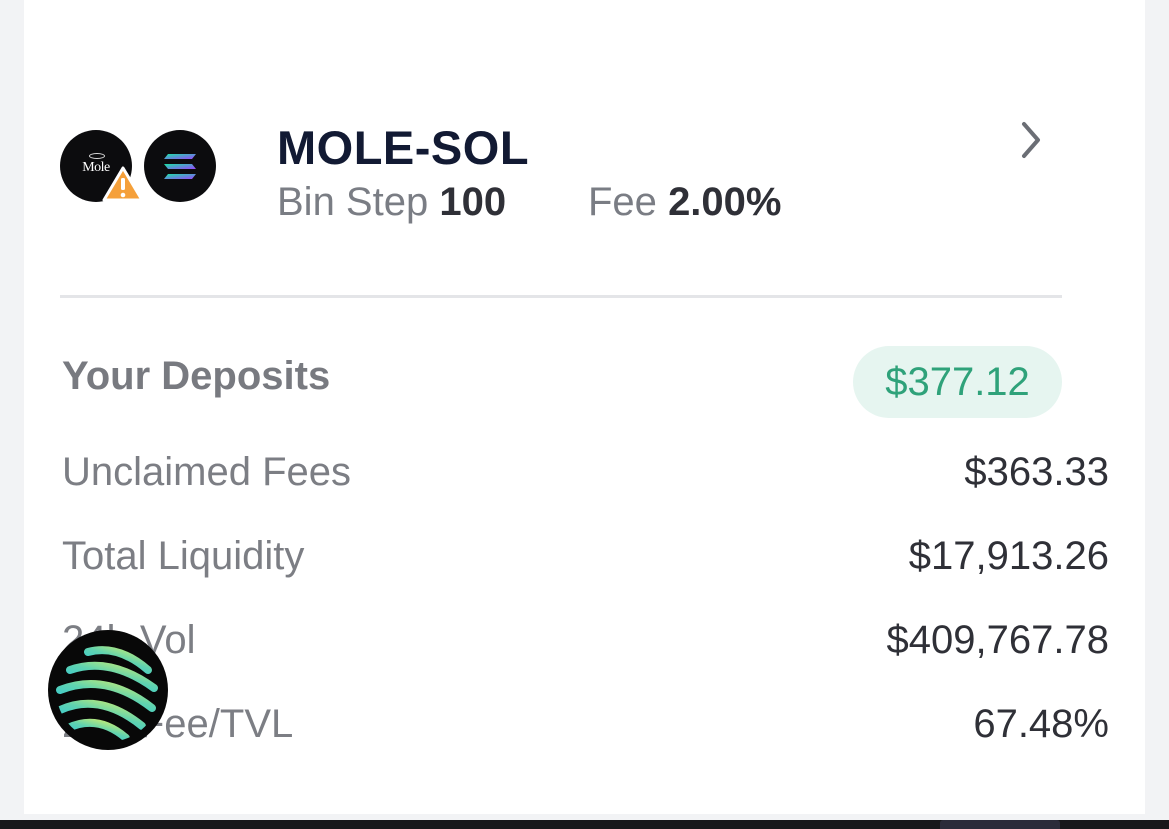 The image size is (1169, 829). I want to click on fee-info: Fee 2.00%, so click(684, 202).